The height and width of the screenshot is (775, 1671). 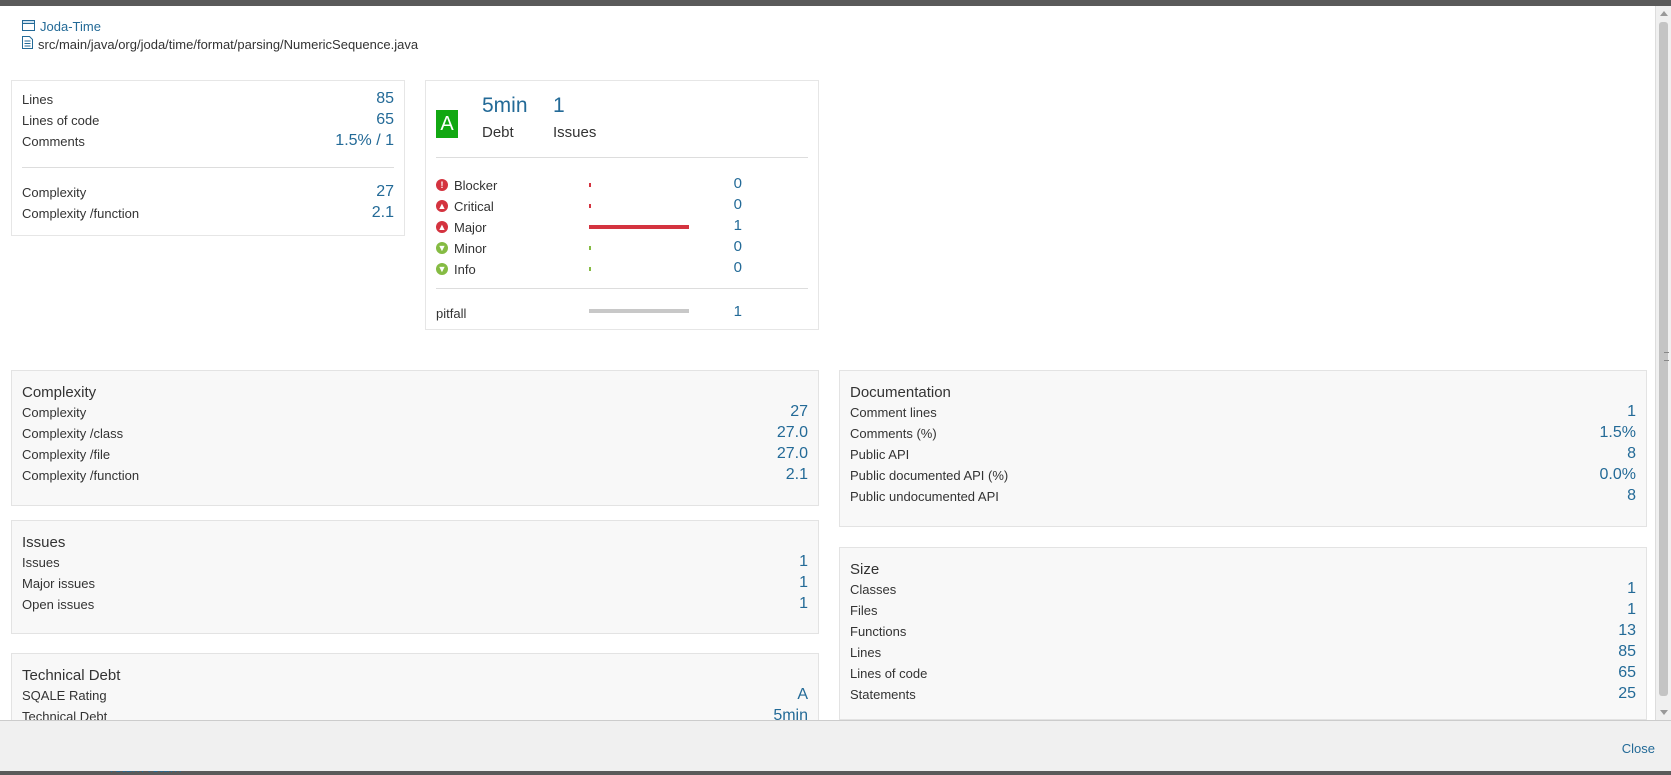 I want to click on overview-comments-row: Comments 1.5% / 1, so click(x=208, y=141).